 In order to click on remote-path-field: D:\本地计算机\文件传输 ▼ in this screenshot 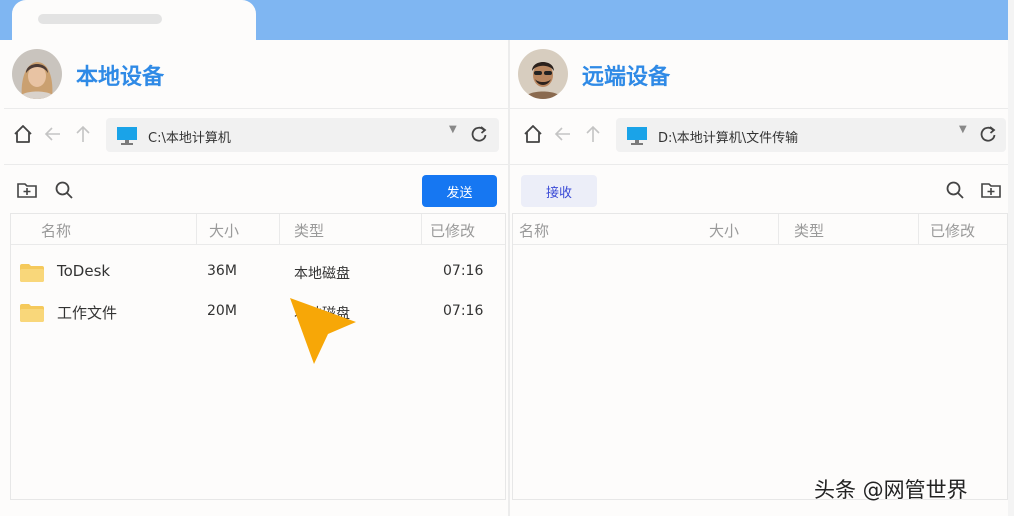, I will do `click(811, 135)`.